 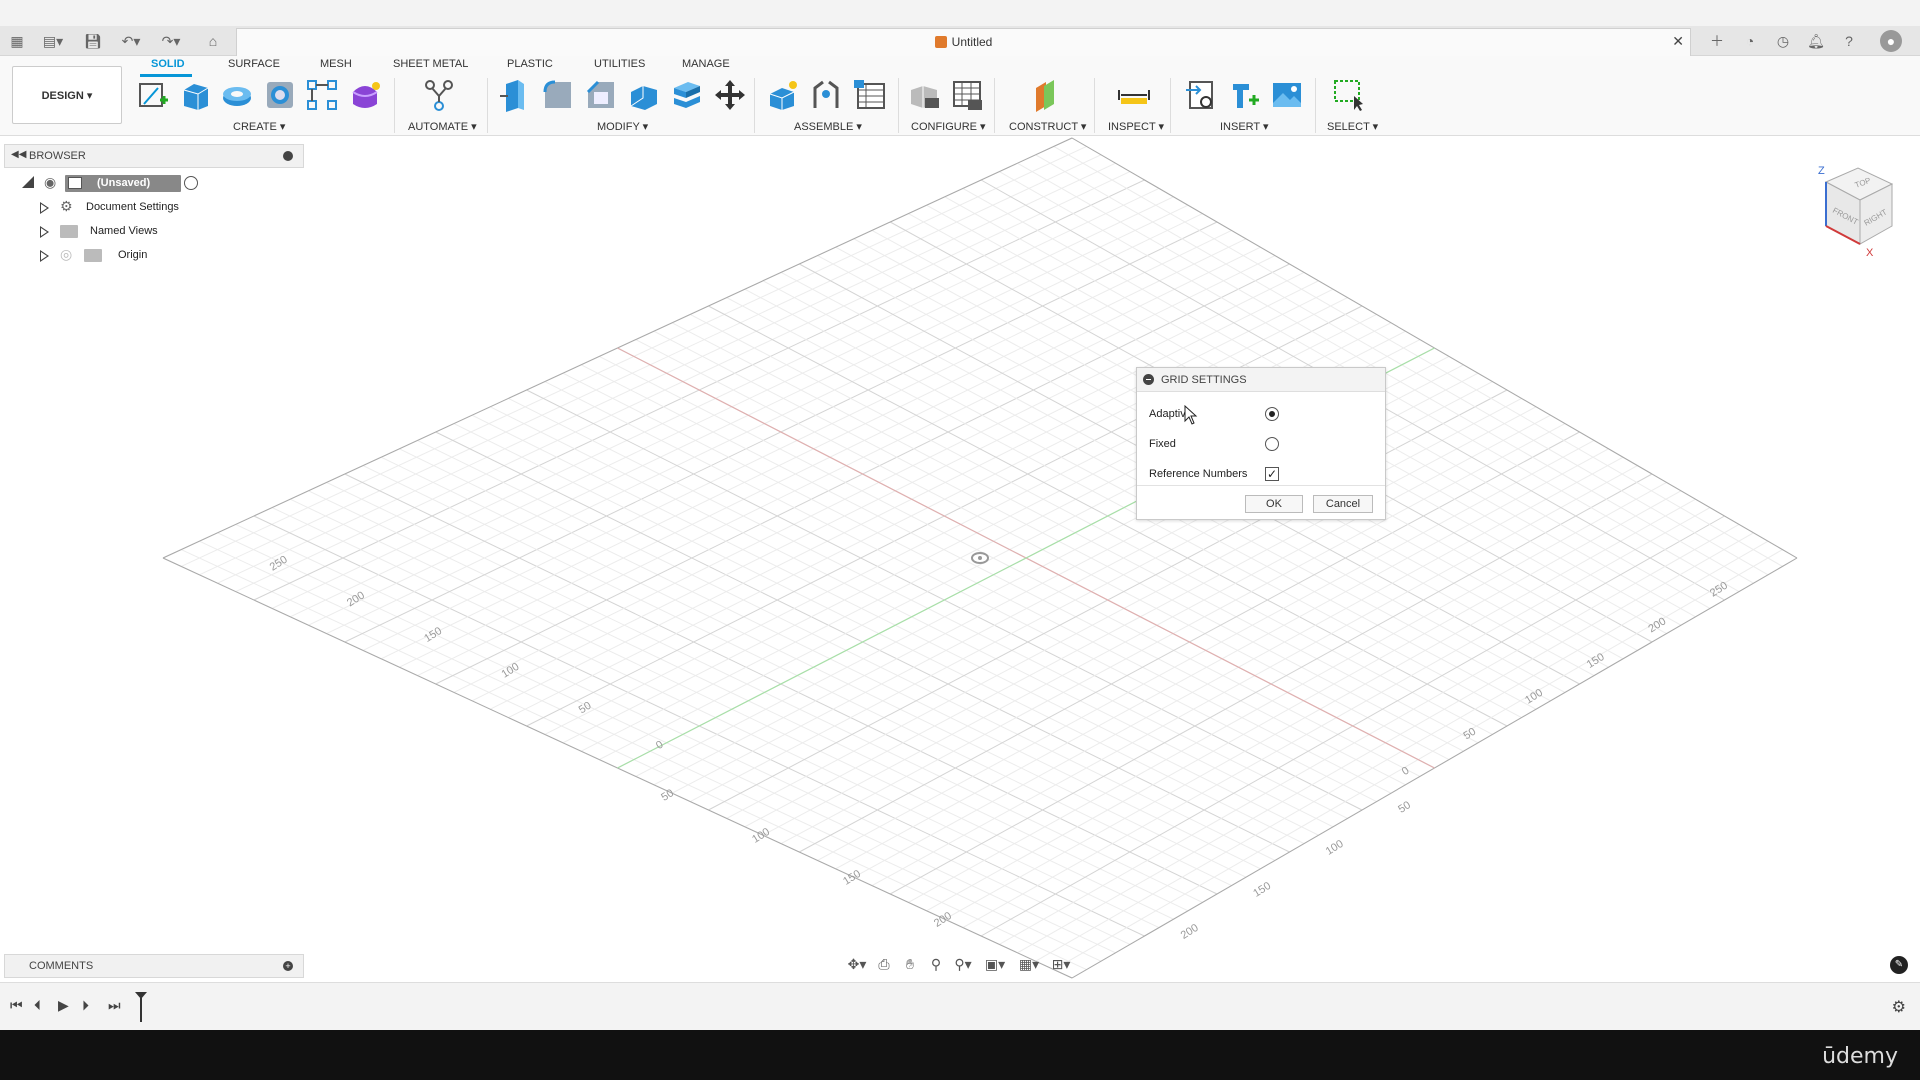 What do you see at coordinates (1899, 1007) in the screenshot?
I see `timeline-settings-gear-icon: ⚙` at bounding box center [1899, 1007].